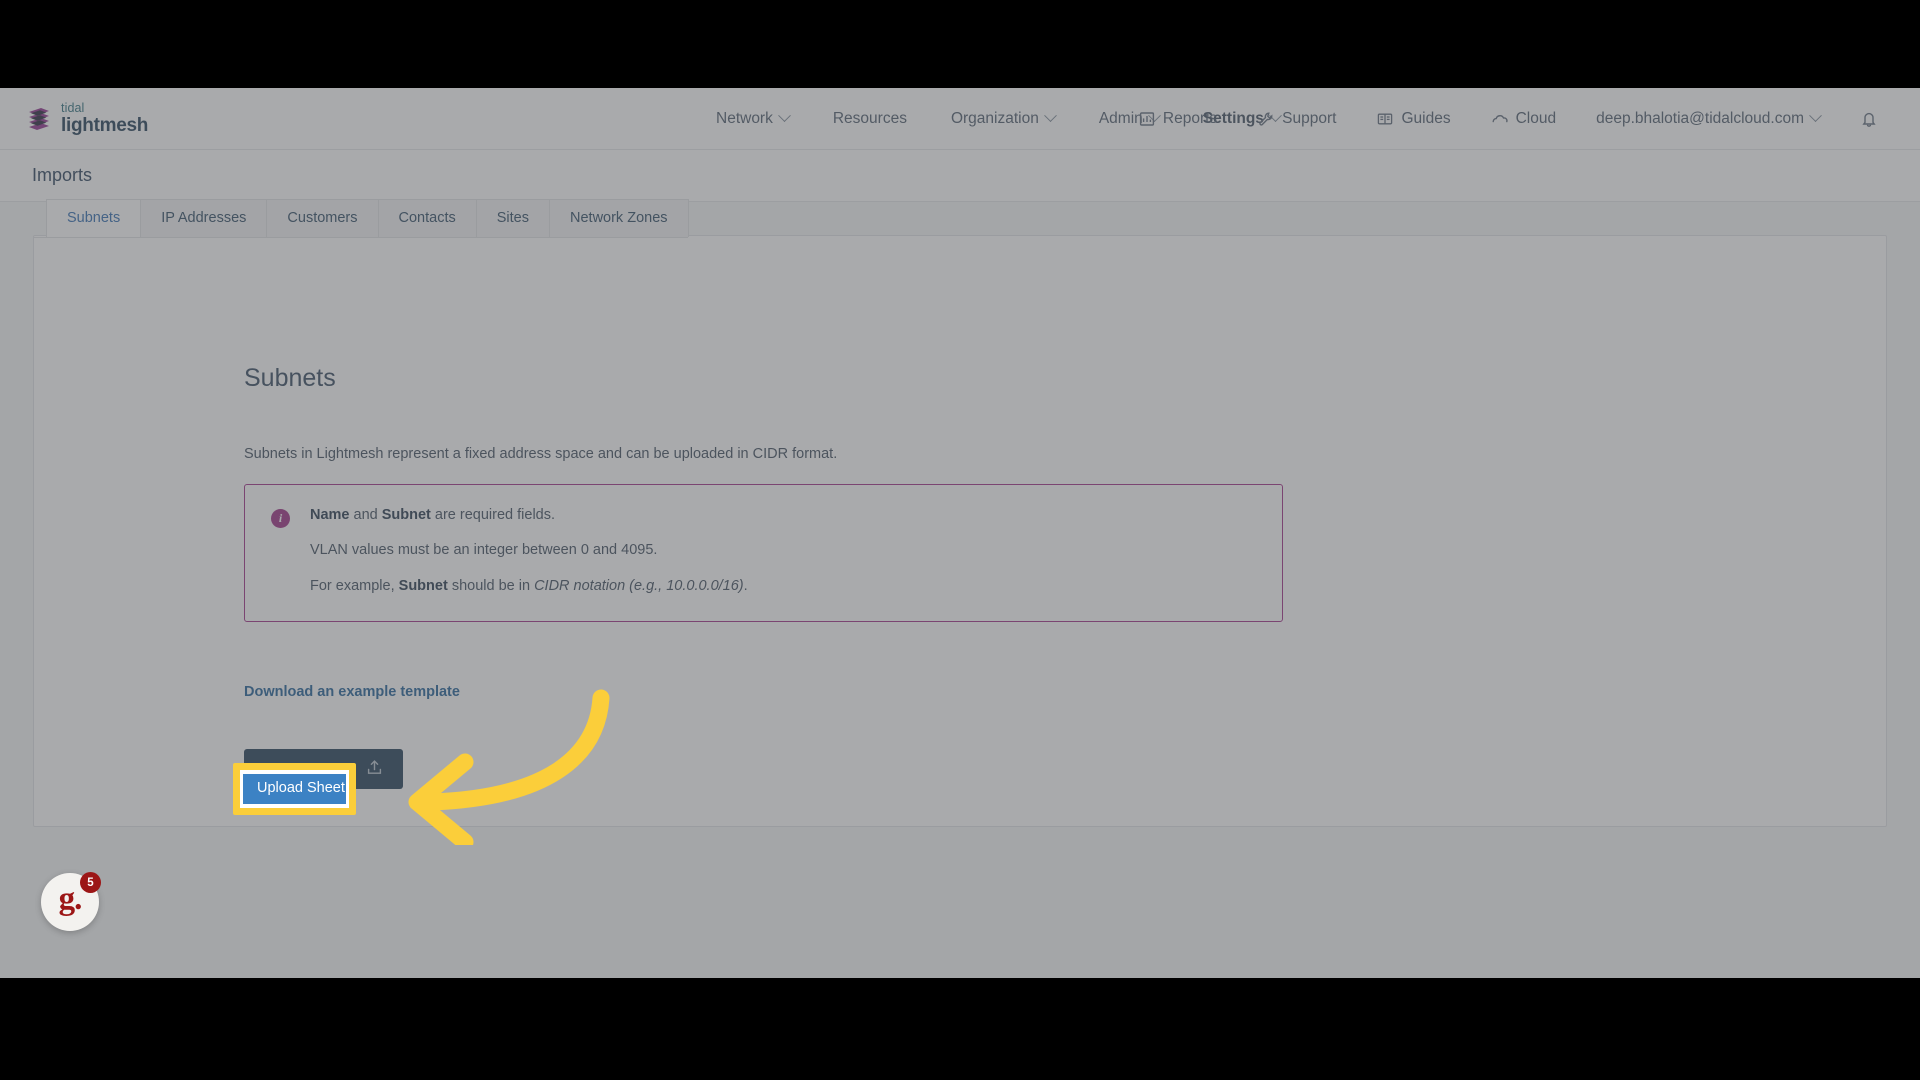 This screenshot has width=1920, height=1080. I want to click on notifications-button, so click(1869, 119).